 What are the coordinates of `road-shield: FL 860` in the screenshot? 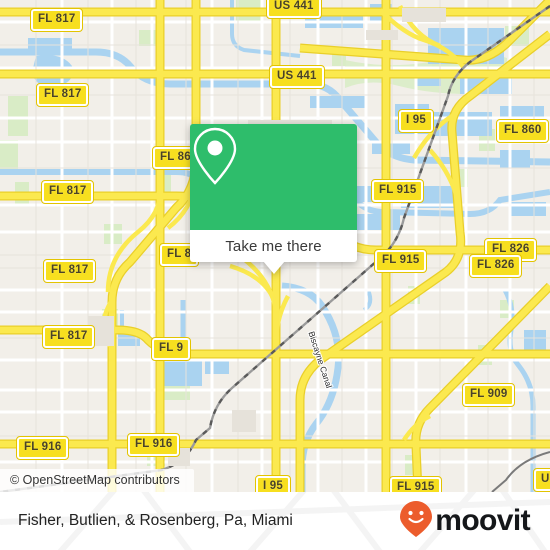 It's located at (522, 131).